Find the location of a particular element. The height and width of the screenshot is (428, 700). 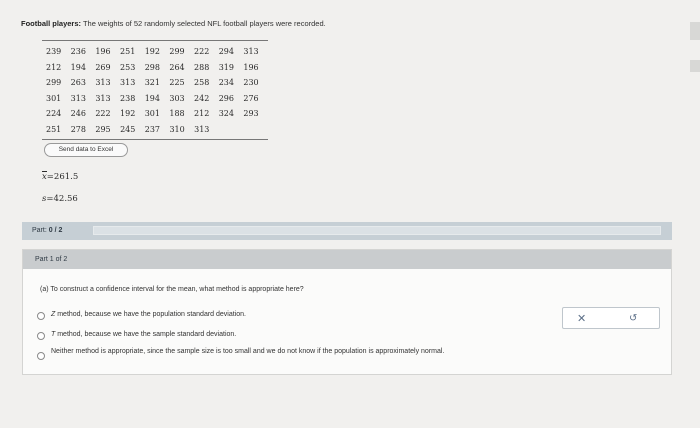

part-label-text: Part: is located at coordinates (39, 230).